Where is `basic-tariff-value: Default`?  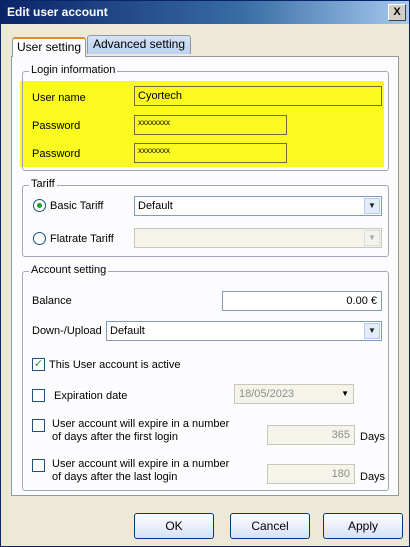
basic-tariff-value: Default is located at coordinates (155, 206).